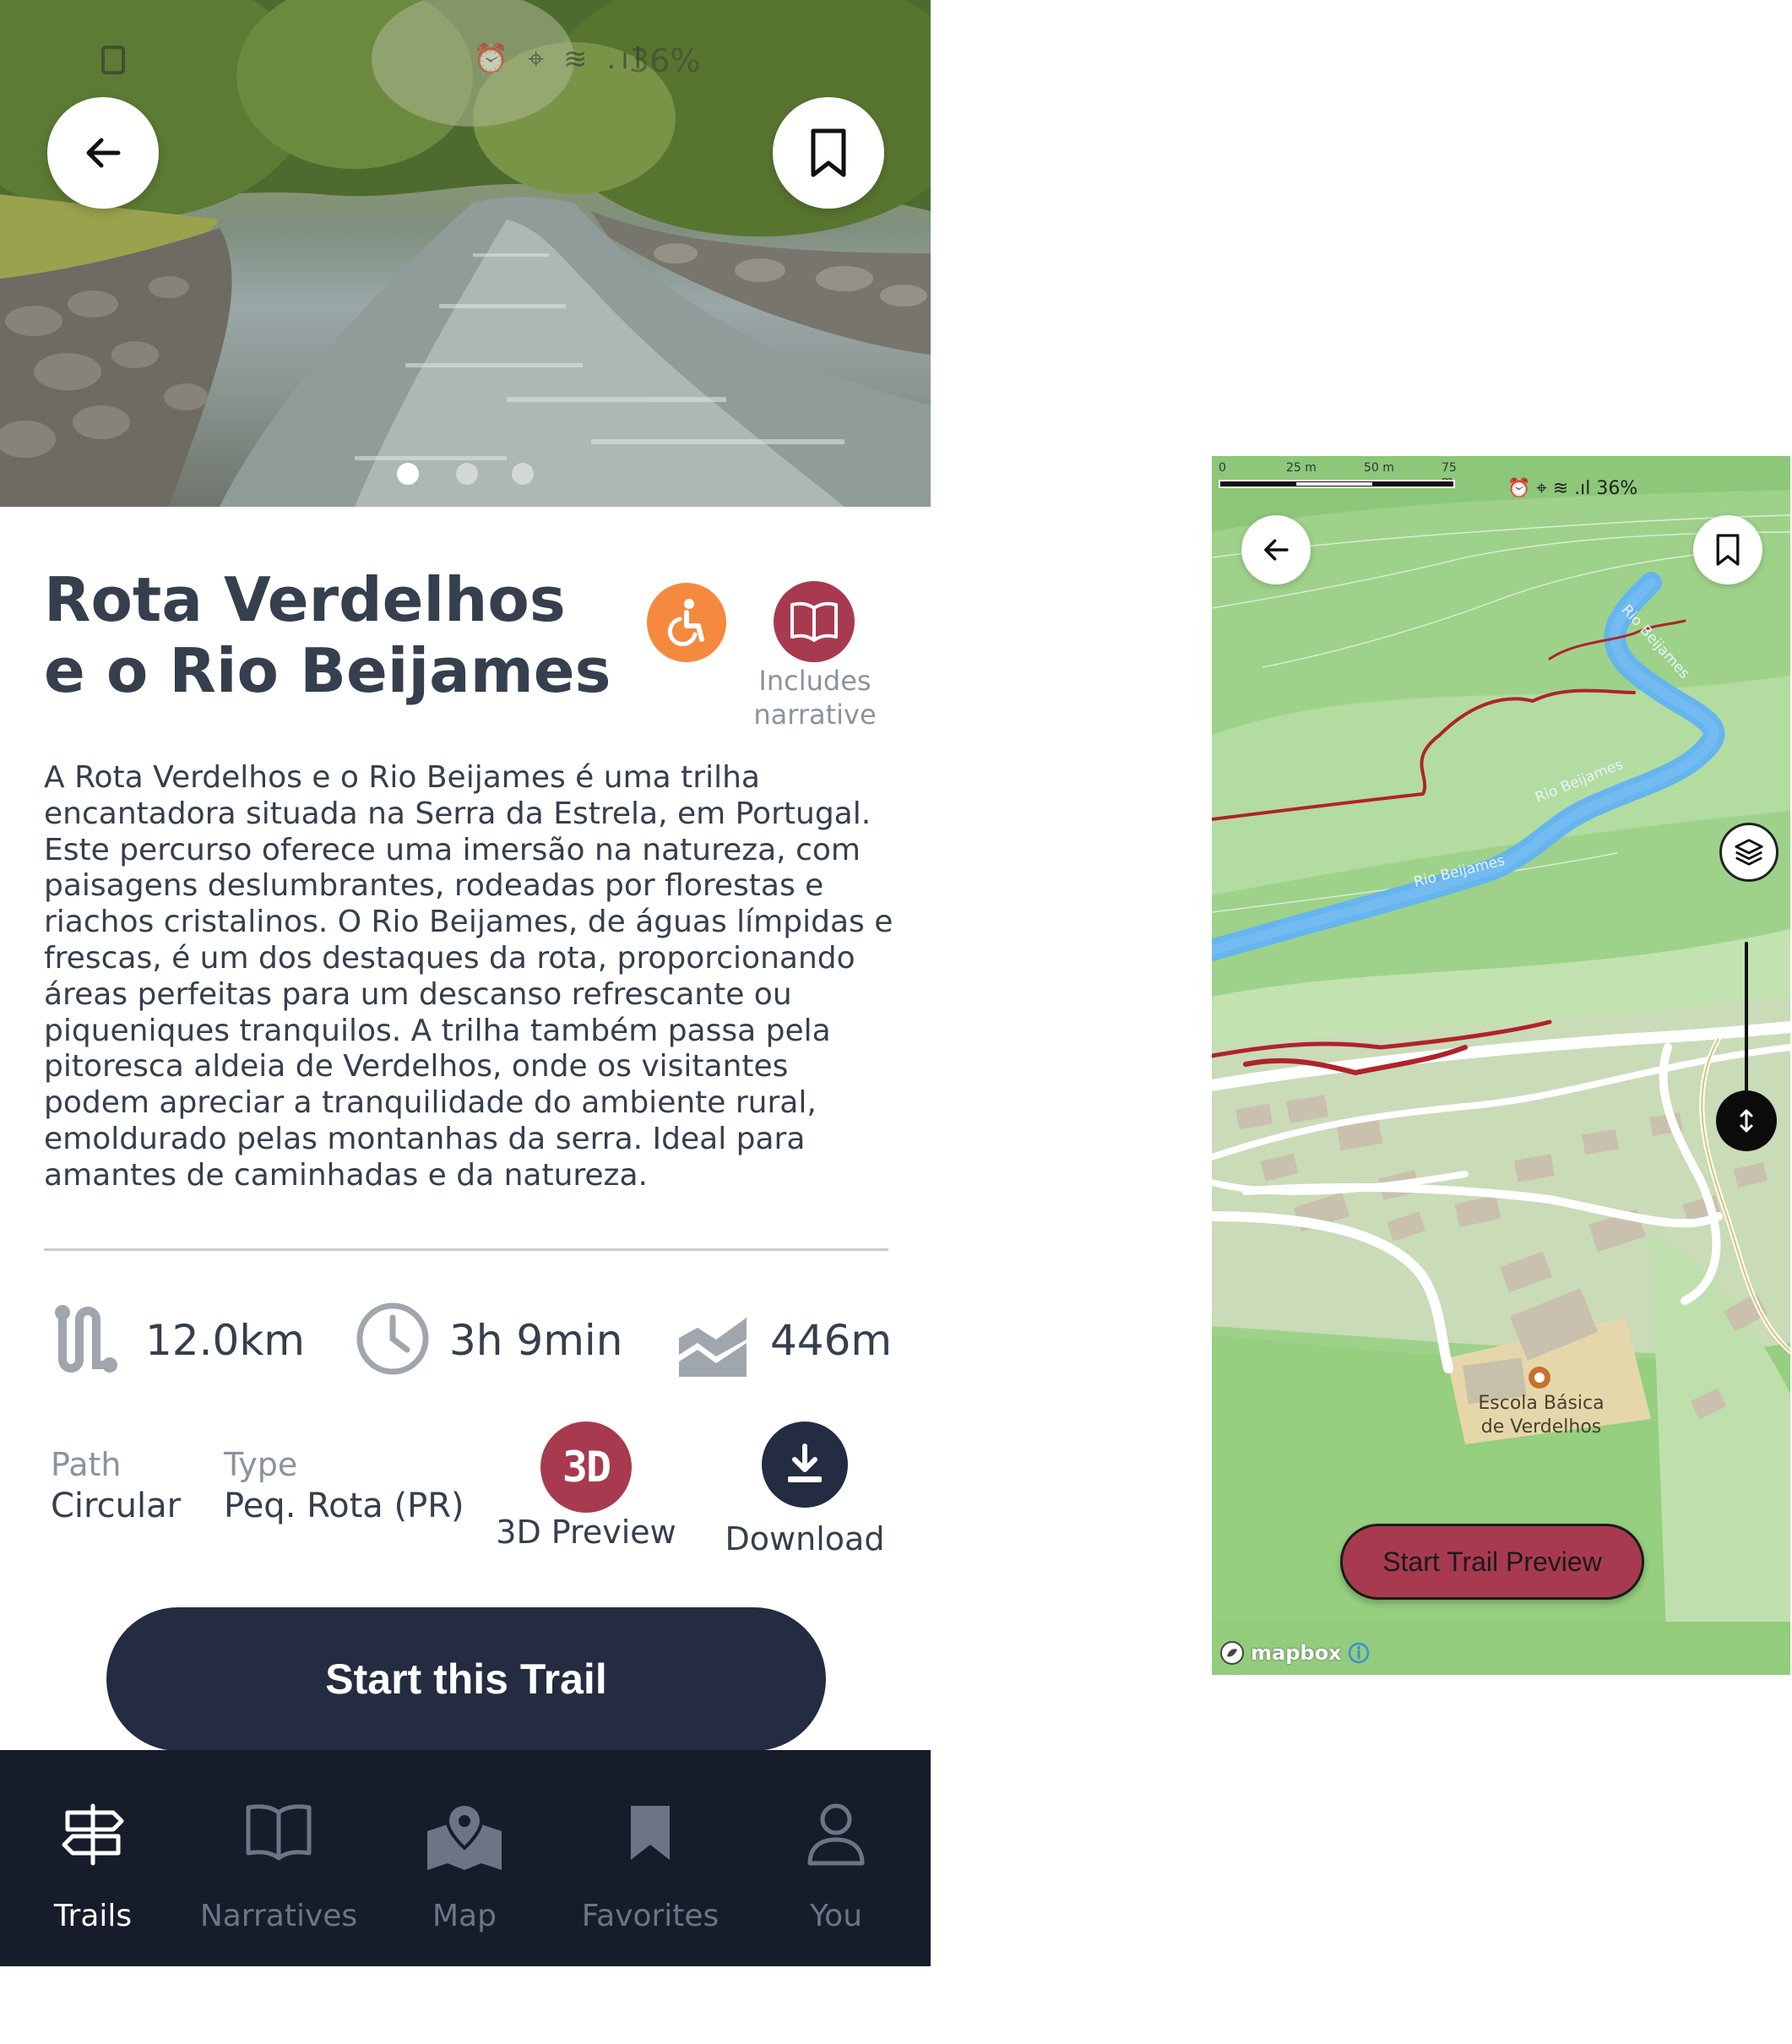 This screenshot has height=2044, width=1792. Describe the element at coordinates (465, 61) in the screenshot. I see `status-bar: ⏰ ⌖ ≋ .ıl 36%` at that location.